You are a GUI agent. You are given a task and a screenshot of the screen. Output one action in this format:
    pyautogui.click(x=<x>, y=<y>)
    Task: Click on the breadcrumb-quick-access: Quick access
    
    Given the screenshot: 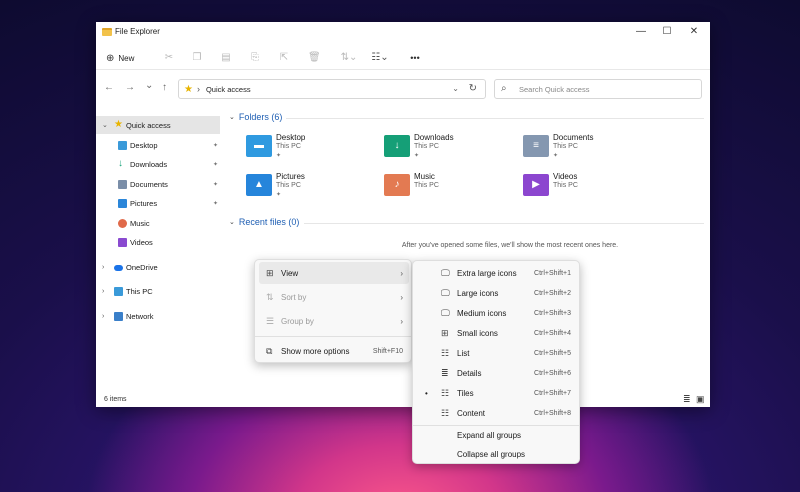 What is the action you would take?
    pyautogui.click(x=228, y=89)
    